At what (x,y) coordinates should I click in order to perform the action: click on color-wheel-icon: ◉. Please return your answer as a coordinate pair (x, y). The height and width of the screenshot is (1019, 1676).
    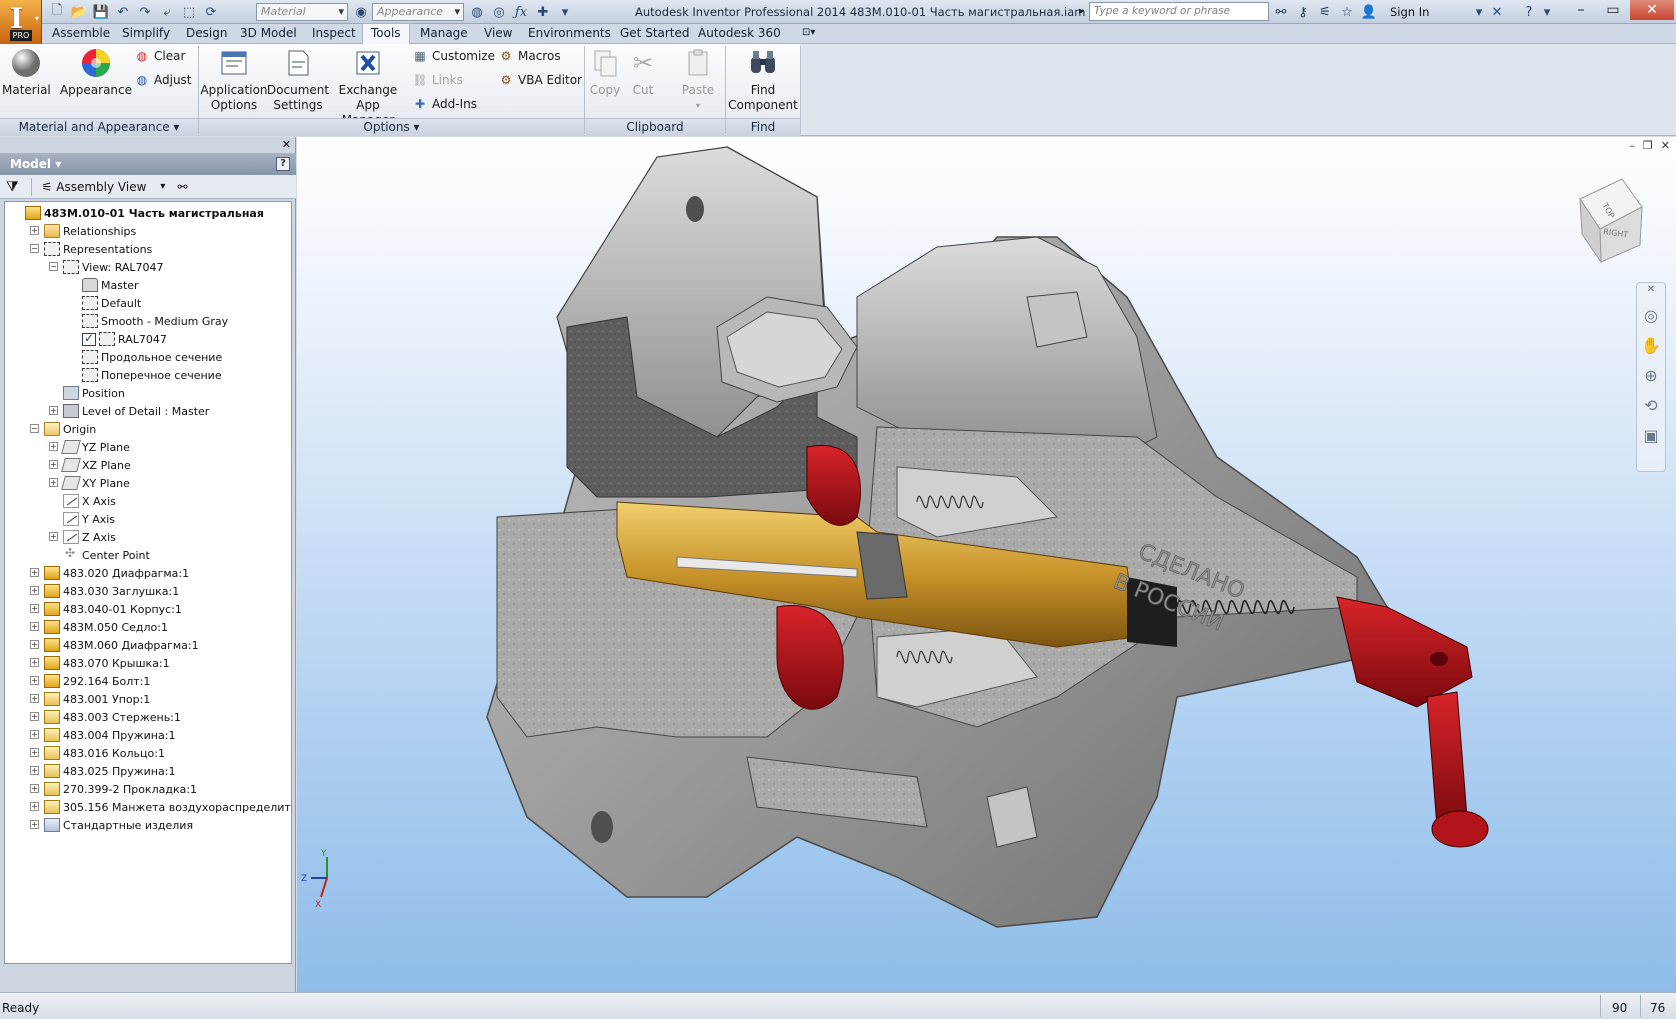
    Looking at the image, I should click on (361, 12).